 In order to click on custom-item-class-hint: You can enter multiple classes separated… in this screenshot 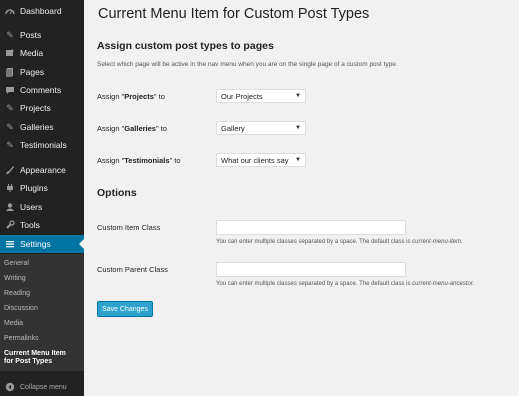, I will do `click(339, 242)`.